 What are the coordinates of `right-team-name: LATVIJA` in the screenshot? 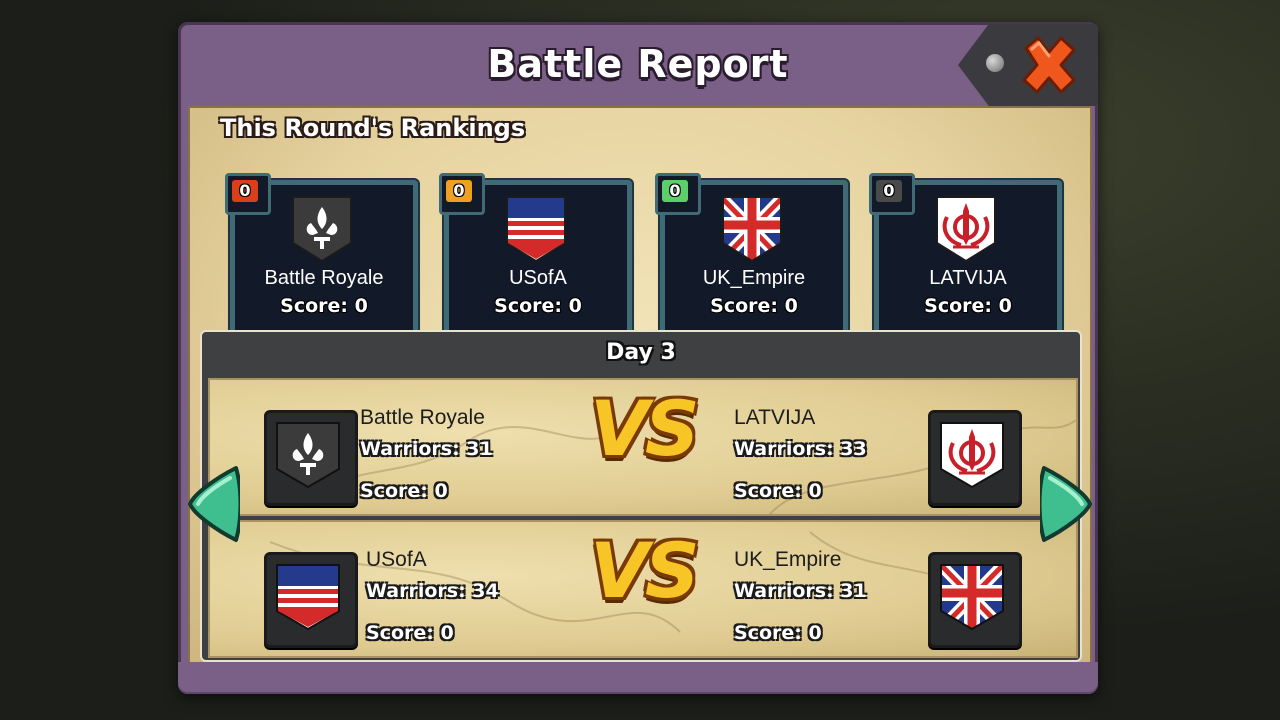 It's located at (775, 417).